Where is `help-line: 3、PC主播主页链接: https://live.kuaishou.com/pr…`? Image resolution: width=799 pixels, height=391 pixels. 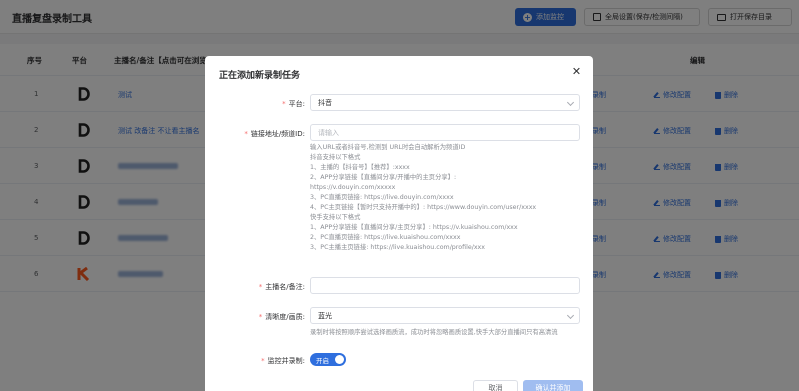
help-line: 3、PC主播主页链接: https://live.kuaishou.com/pr… is located at coordinates (398, 247).